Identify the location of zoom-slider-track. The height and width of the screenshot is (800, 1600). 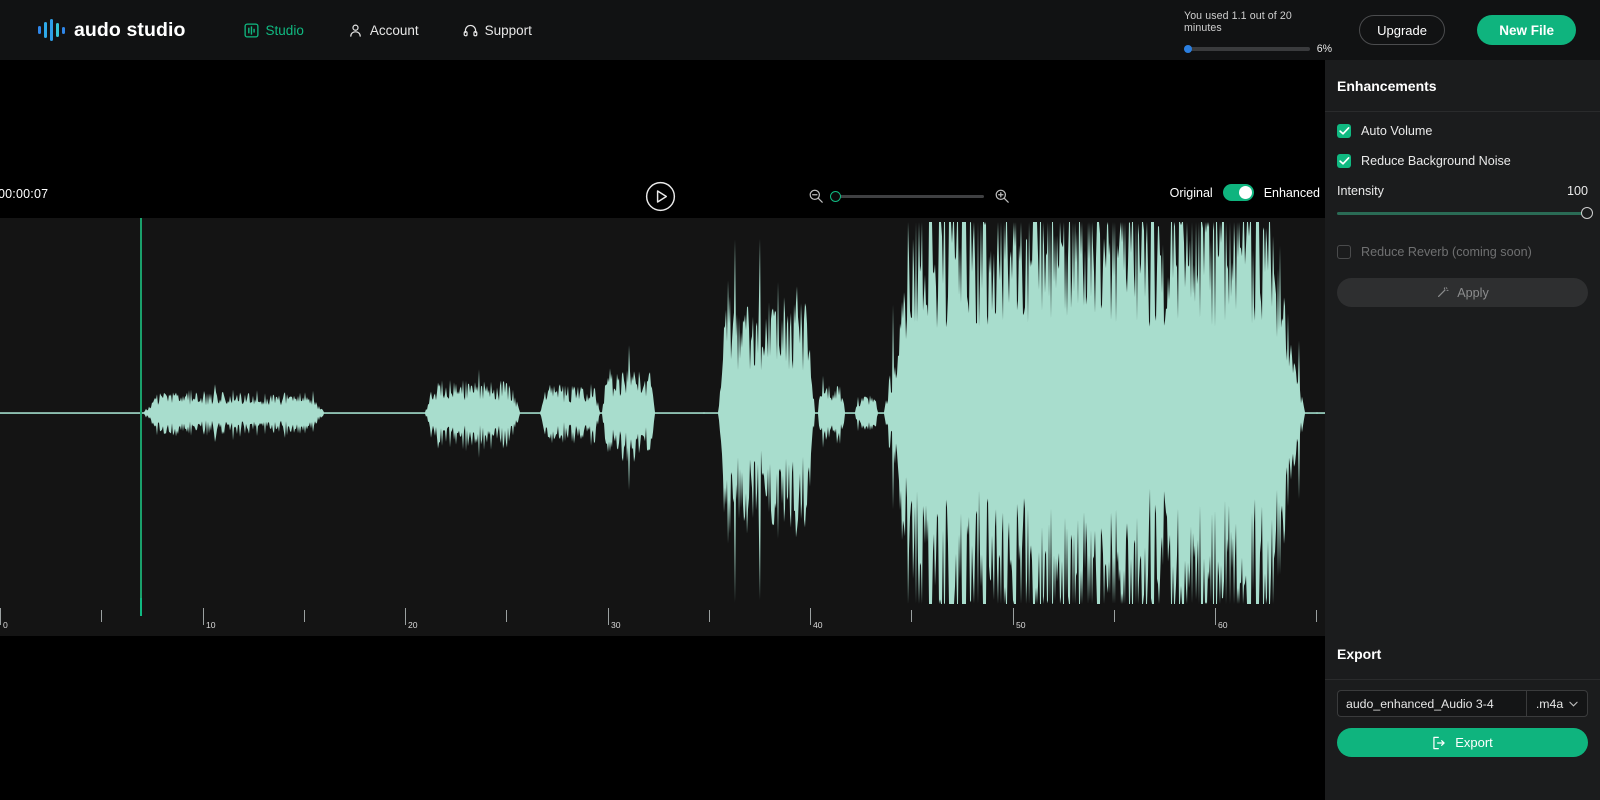
(907, 196).